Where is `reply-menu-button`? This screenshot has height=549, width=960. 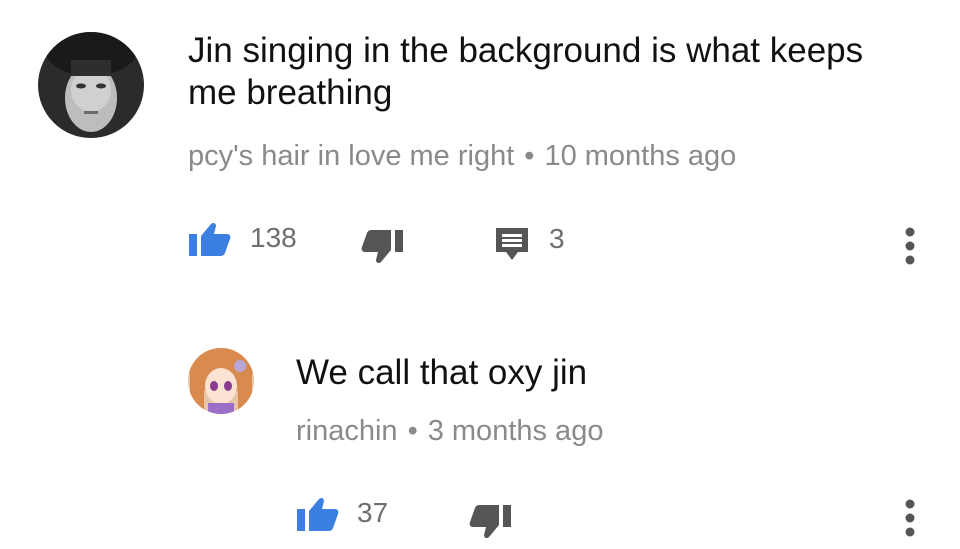 reply-menu-button is located at coordinates (910, 518).